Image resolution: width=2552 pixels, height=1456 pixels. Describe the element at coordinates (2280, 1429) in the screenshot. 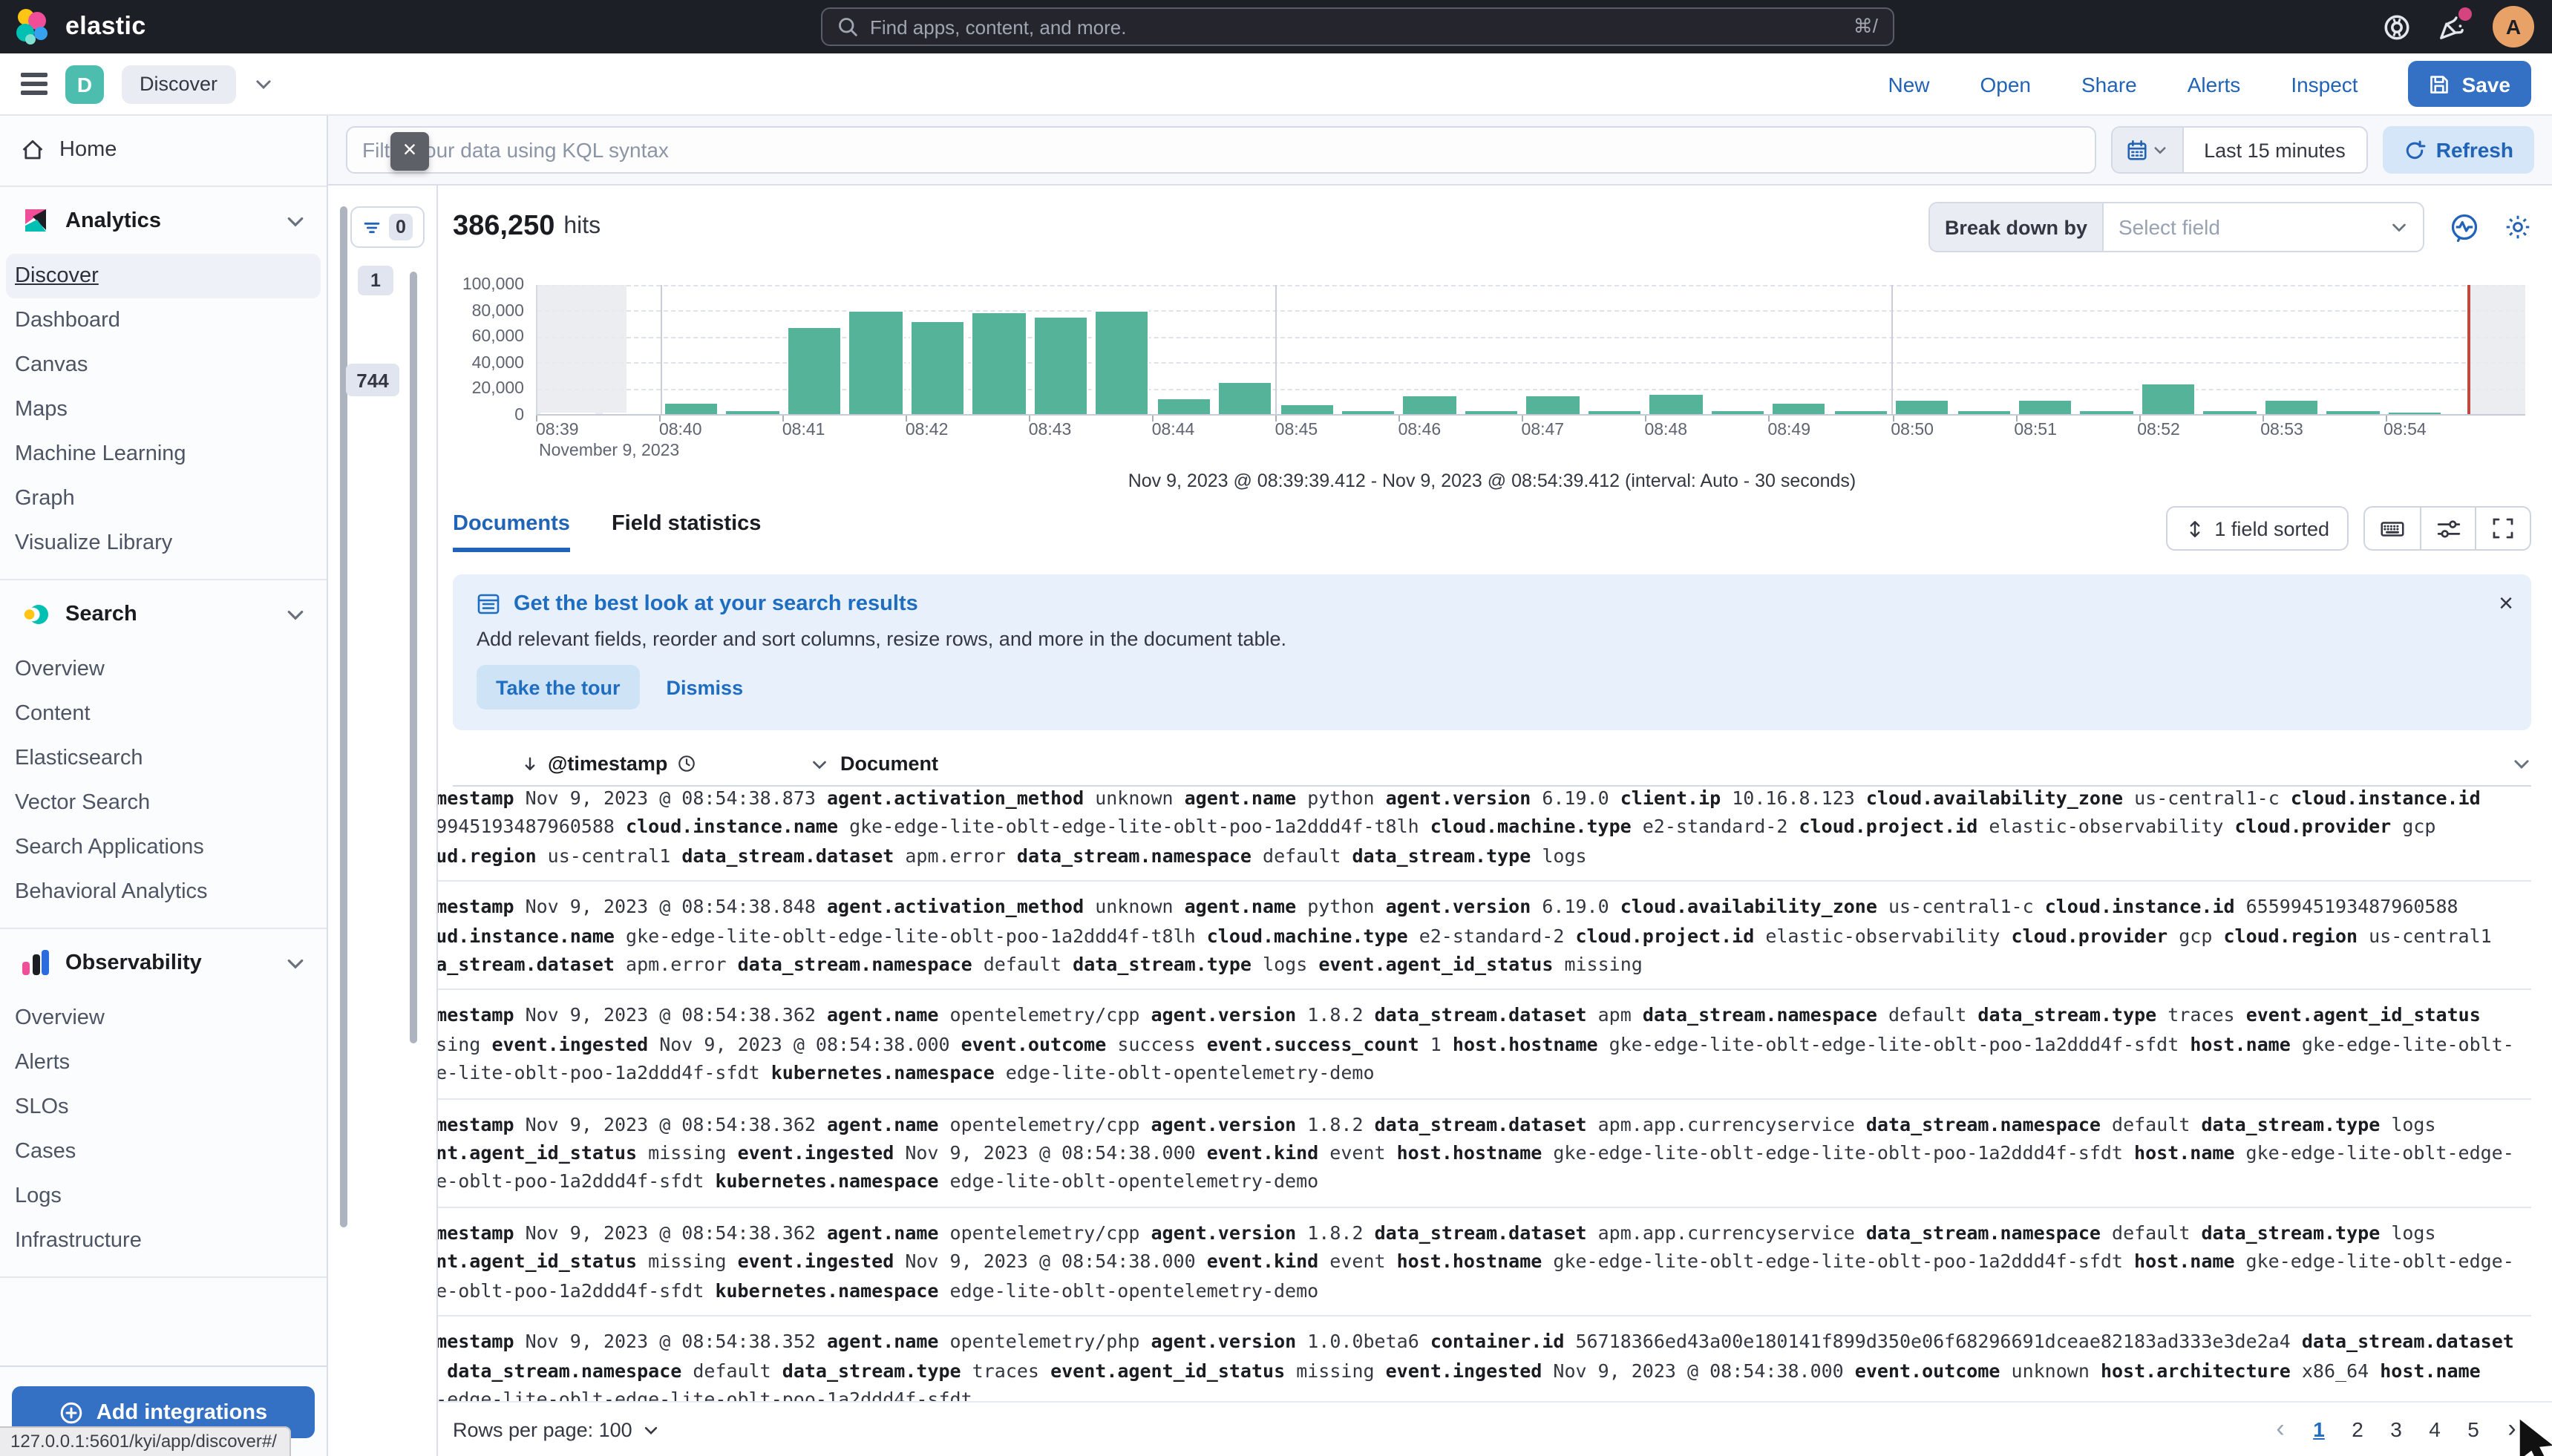

I see `previous-page-icon: ‹` at that location.